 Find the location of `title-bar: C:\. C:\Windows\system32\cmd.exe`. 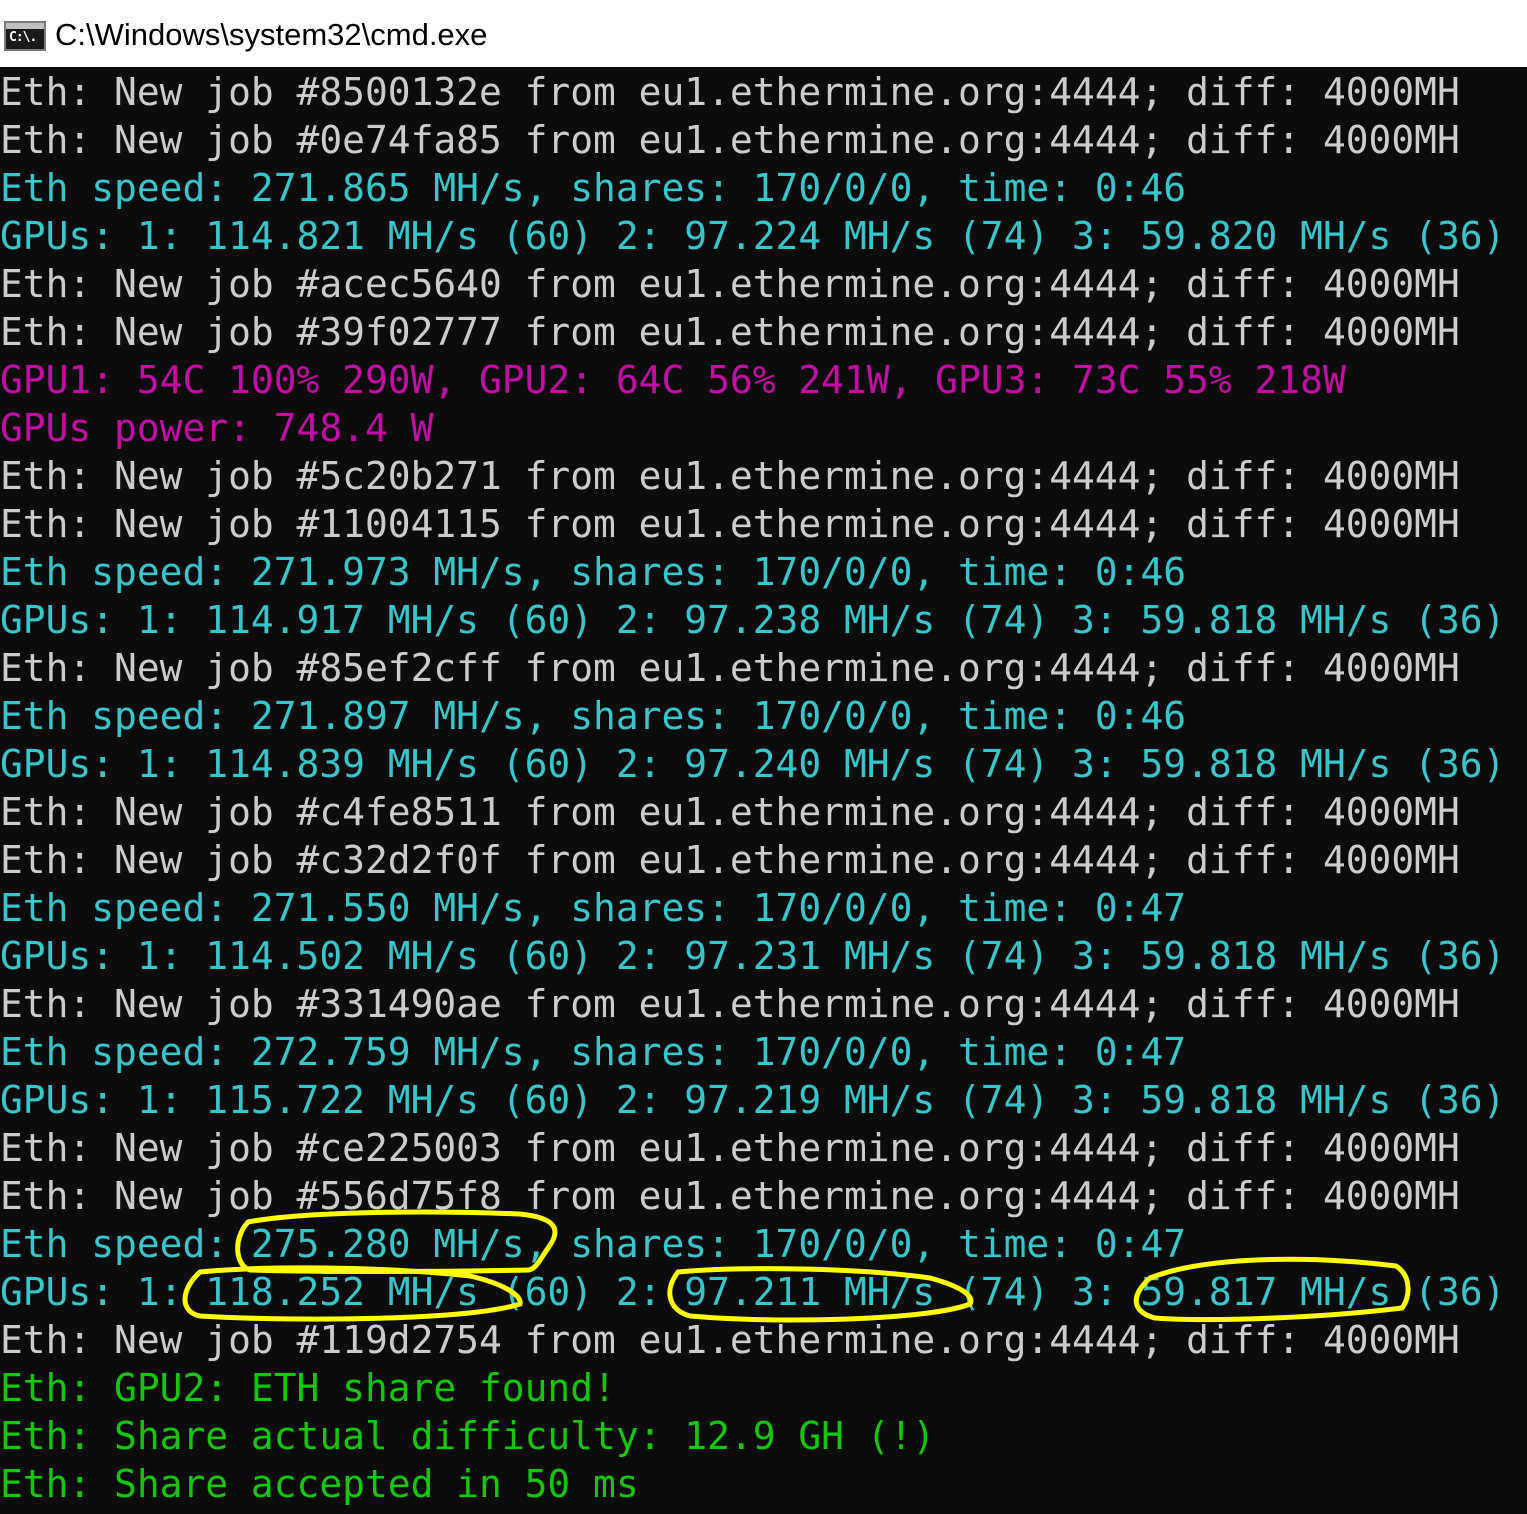

title-bar: C:\. C:\Windows\system32\cmd.exe is located at coordinates (763, 33).